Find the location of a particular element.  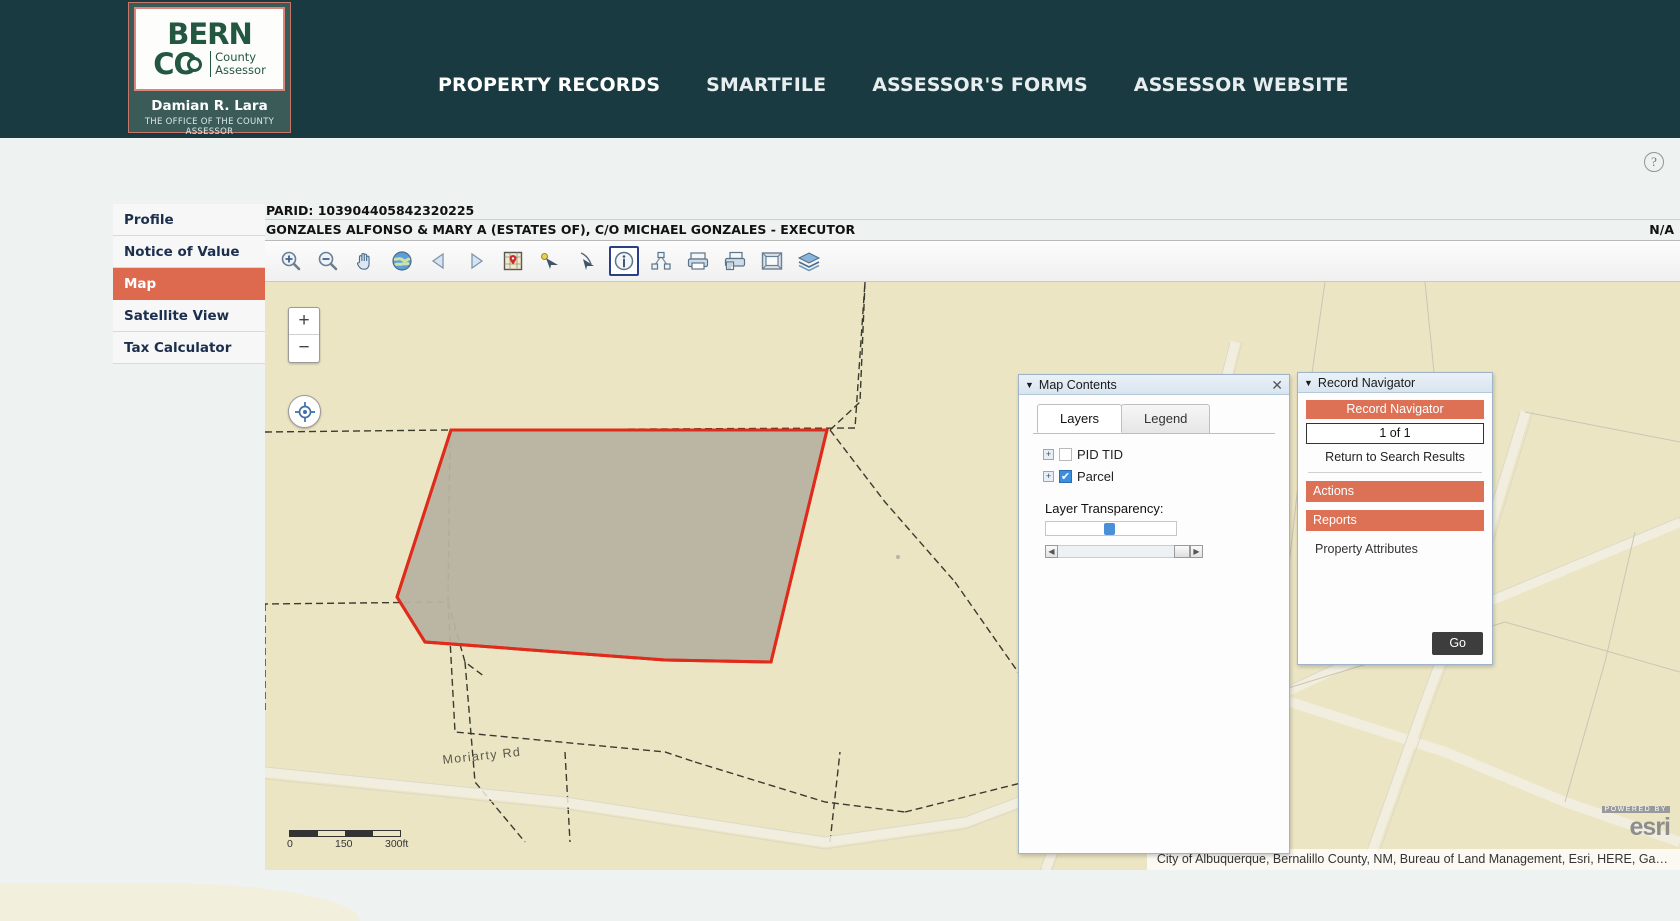

zoom-in-icon is located at coordinates (291, 261).